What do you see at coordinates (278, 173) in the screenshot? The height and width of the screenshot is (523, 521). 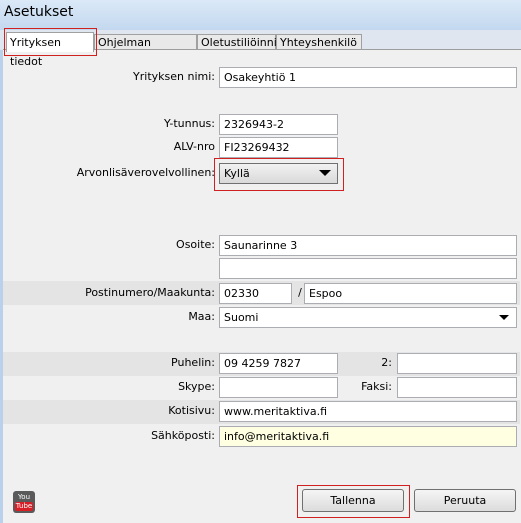 I see `vat-liable-dropdown: Kyllä` at bounding box center [278, 173].